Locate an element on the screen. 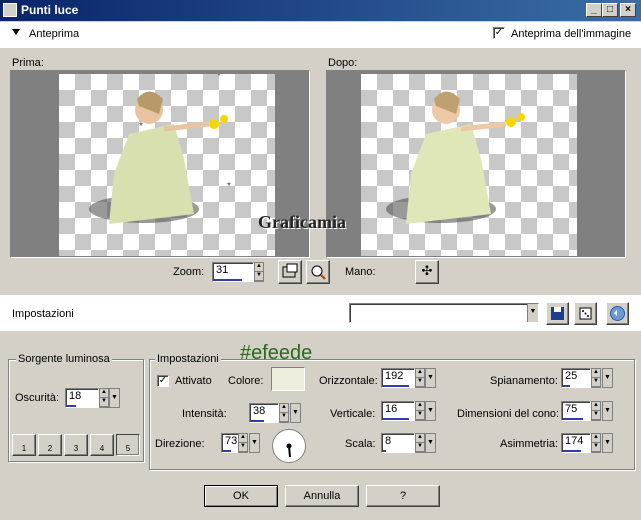  presets-dropdown: ▼ is located at coordinates (444, 313).